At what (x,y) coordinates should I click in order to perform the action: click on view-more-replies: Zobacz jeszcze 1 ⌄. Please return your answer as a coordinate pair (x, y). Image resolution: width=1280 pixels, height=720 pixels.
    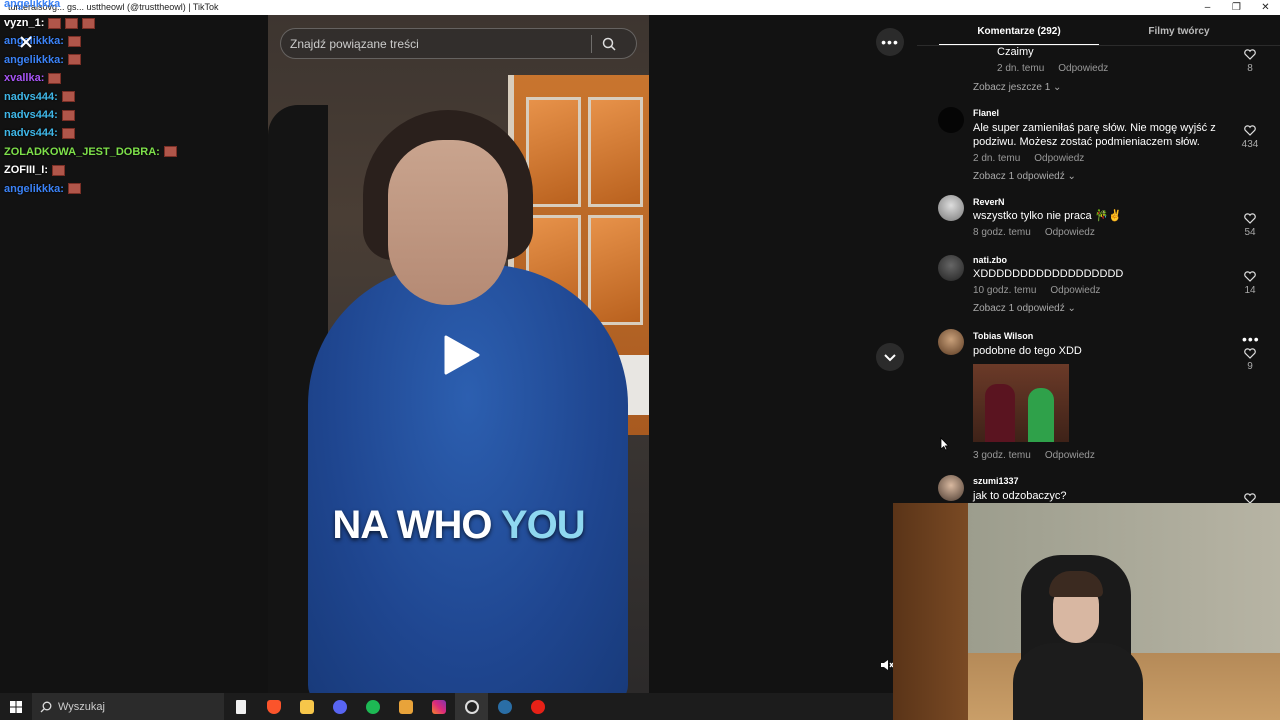
    Looking at the image, I should click on (1017, 87).